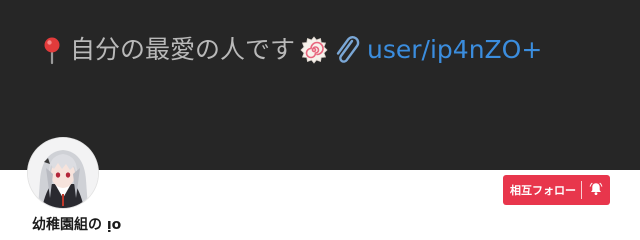 This screenshot has width=640, height=240. I want to click on round-pushpin-icon, so click(52, 50).